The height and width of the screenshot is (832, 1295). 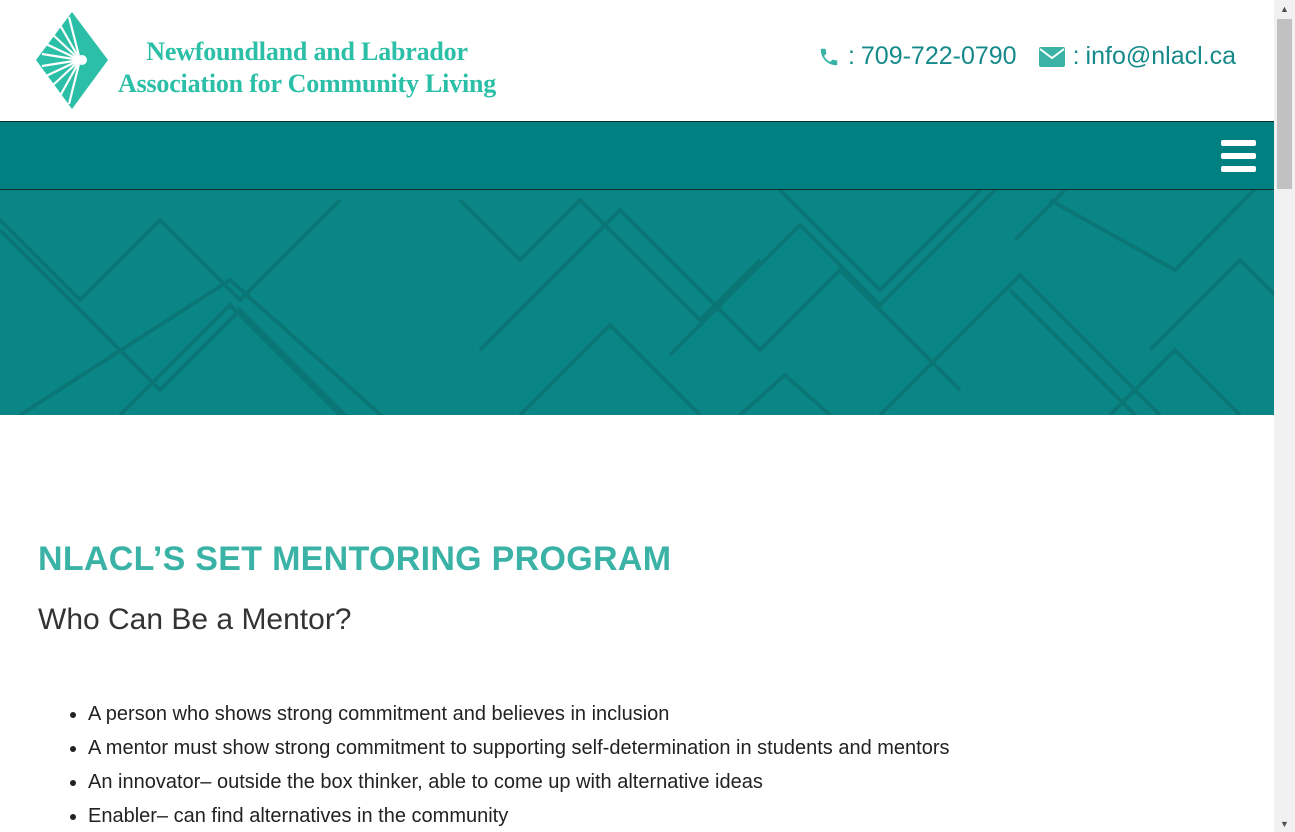 I want to click on email-address: info@nlacl.ca, so click(x=1161, y=56).